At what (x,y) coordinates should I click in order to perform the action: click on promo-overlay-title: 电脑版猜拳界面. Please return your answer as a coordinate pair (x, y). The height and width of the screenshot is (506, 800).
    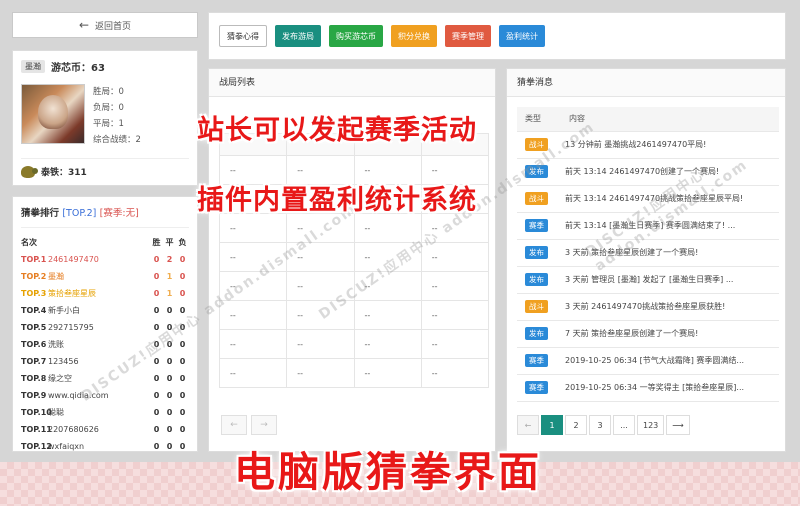
    Looking at the image, I should click on (388, 472).